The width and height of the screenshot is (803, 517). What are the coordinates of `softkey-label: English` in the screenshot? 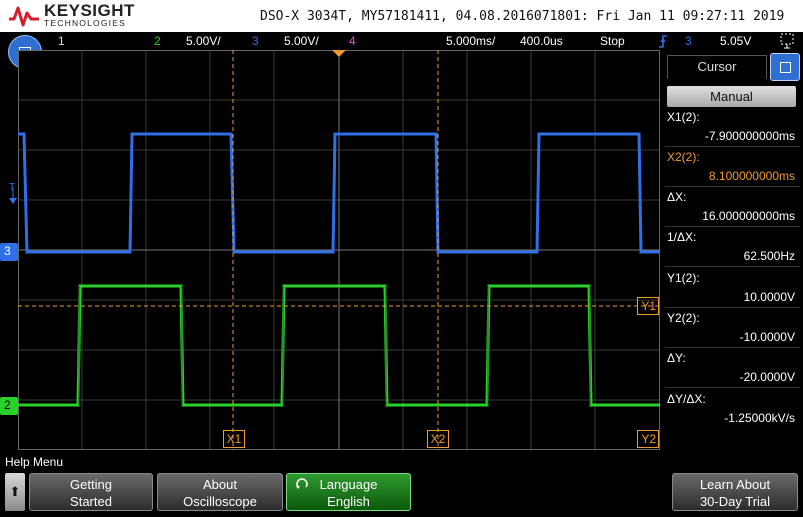 It's located at (348, 501).